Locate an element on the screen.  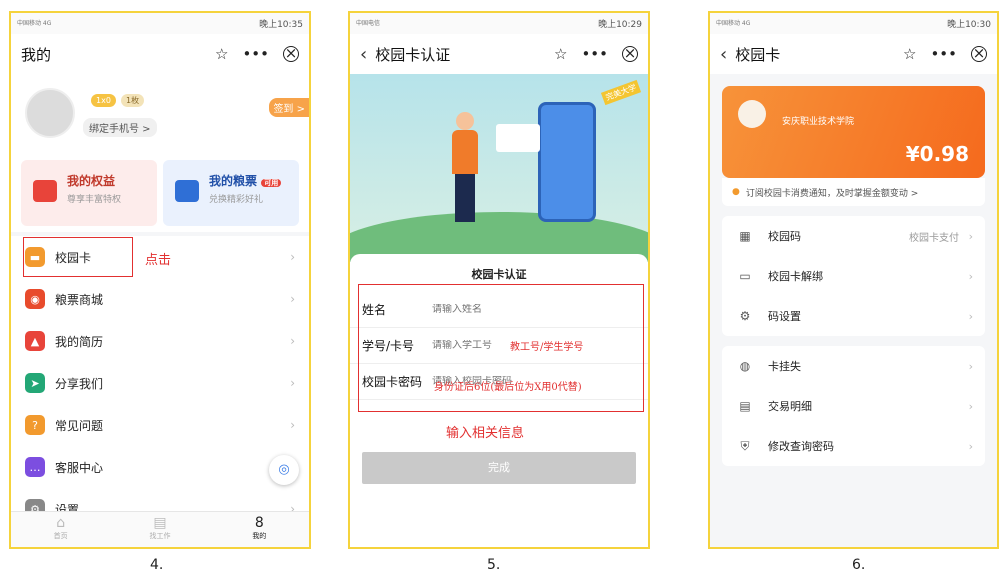
bind-phone-link: 绑定手机号 > is located at coordinates (120, 127).